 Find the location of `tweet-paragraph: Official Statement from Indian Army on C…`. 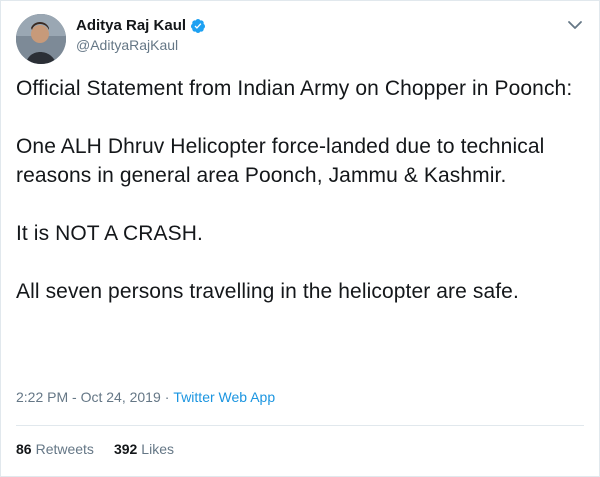

tweet-paragraph: Official Statement from Indian Army on C… is located at coordinates (294, 88).